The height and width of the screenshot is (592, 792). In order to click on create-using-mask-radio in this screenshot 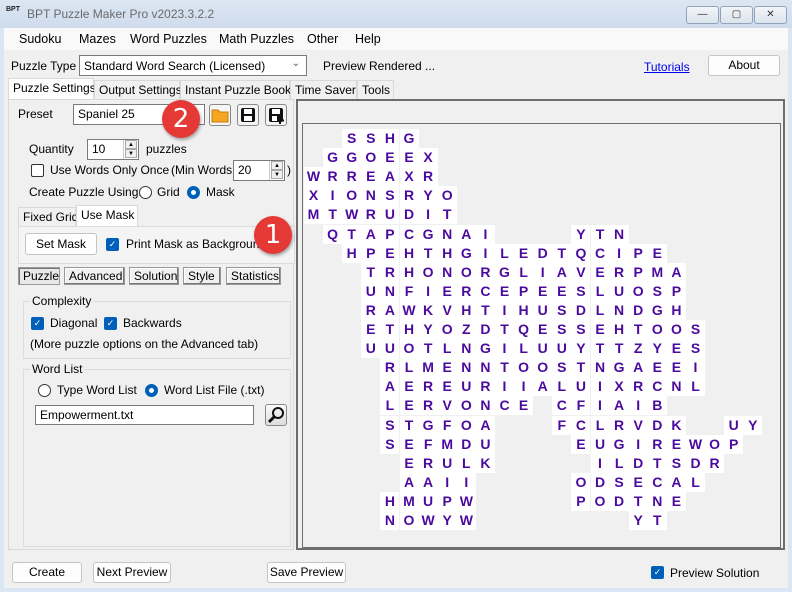, I will do `click(193, 192)`.